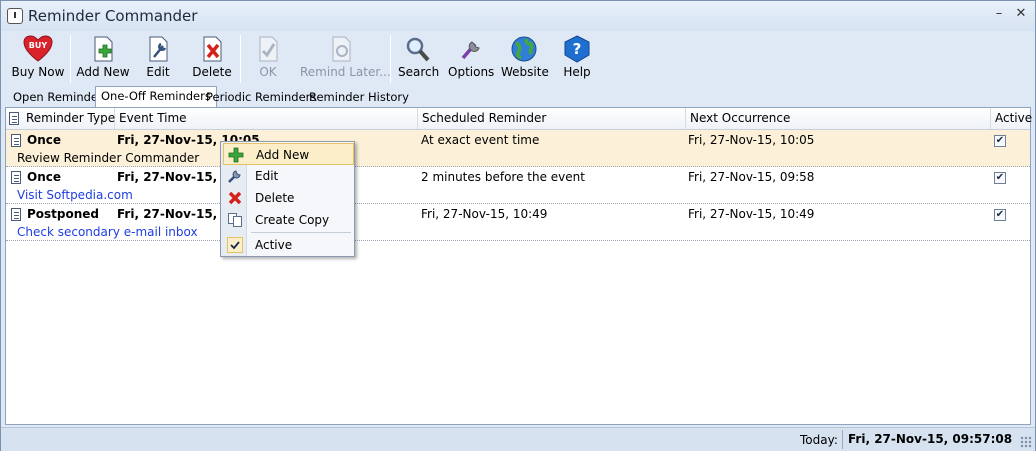 Image resolution: width=1036 pixels, height=451 pixels. What do you see at coordinates (158, 49) in the screenshot?
I see `edit-icon` at bounding box center [158, 49].